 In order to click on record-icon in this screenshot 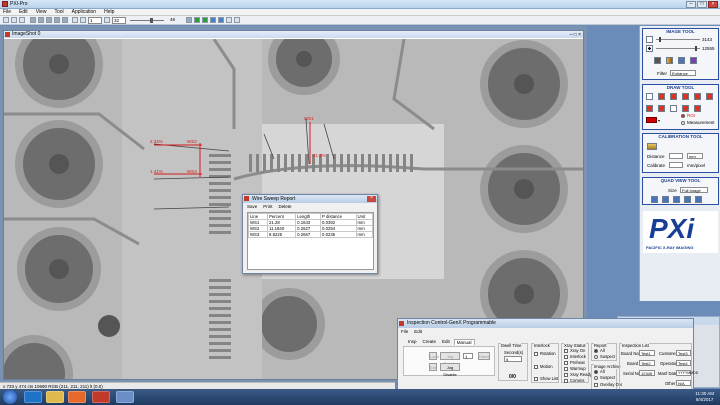, I will do `click(205, 20)`.